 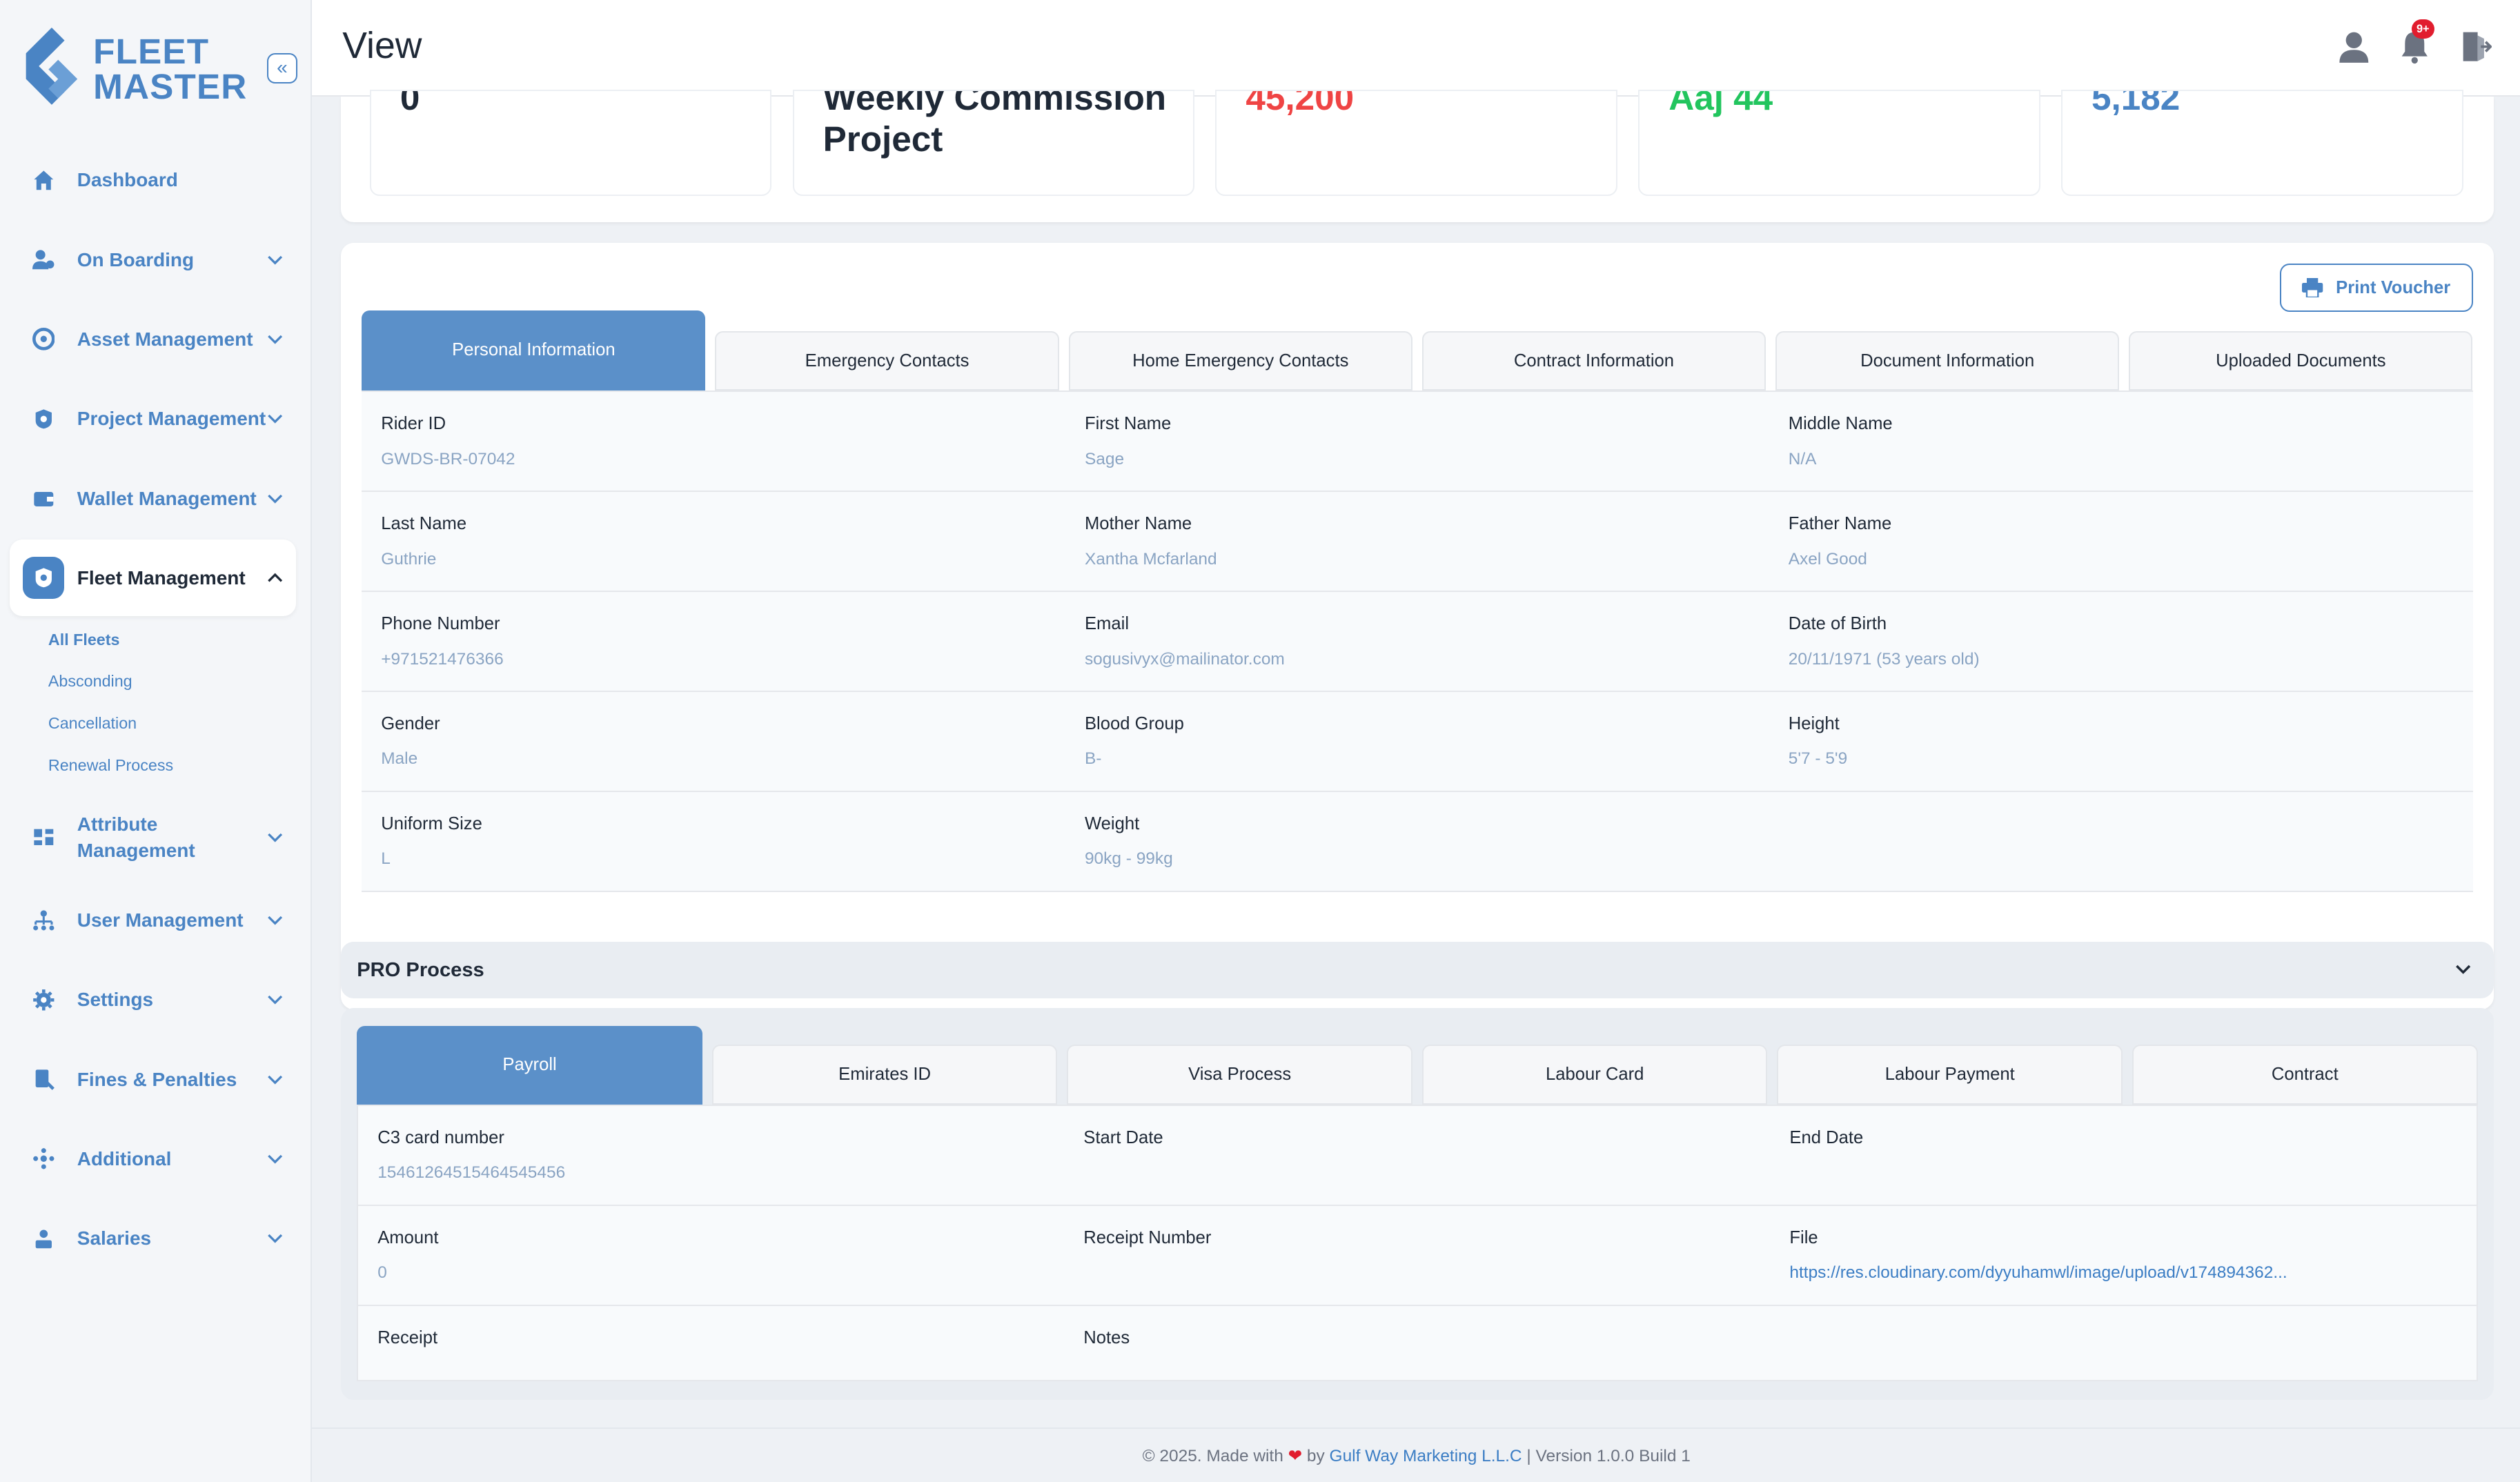 What do you see at coordinates (124, 1159) in the screenshot?
I see `sidebar-item-label: Additional` at bounding box center [124, 1159].